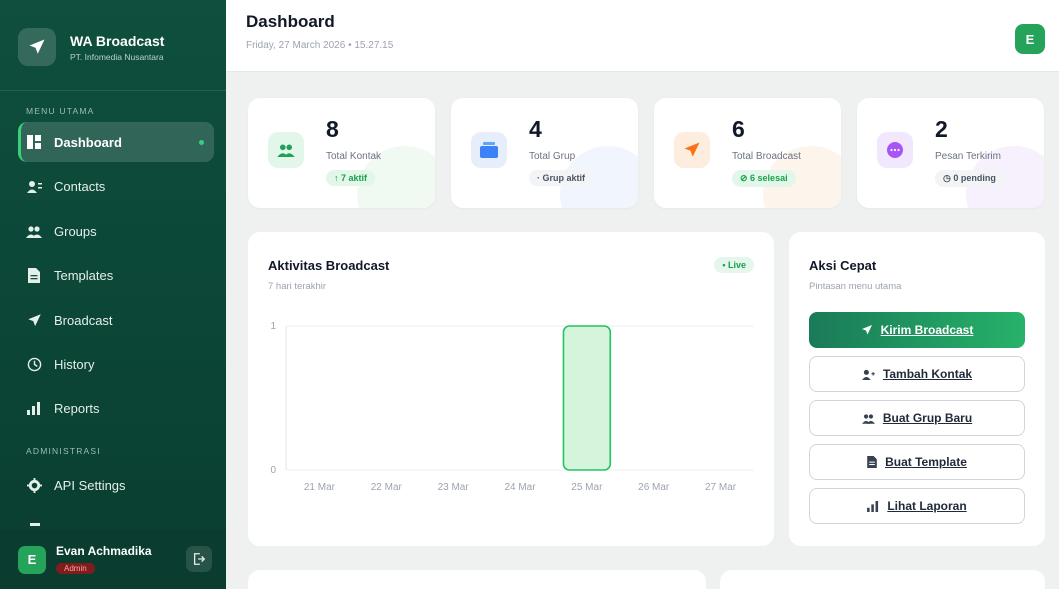  I want to click on add-contact-button: Tambah Kontak, so click(917, 374).